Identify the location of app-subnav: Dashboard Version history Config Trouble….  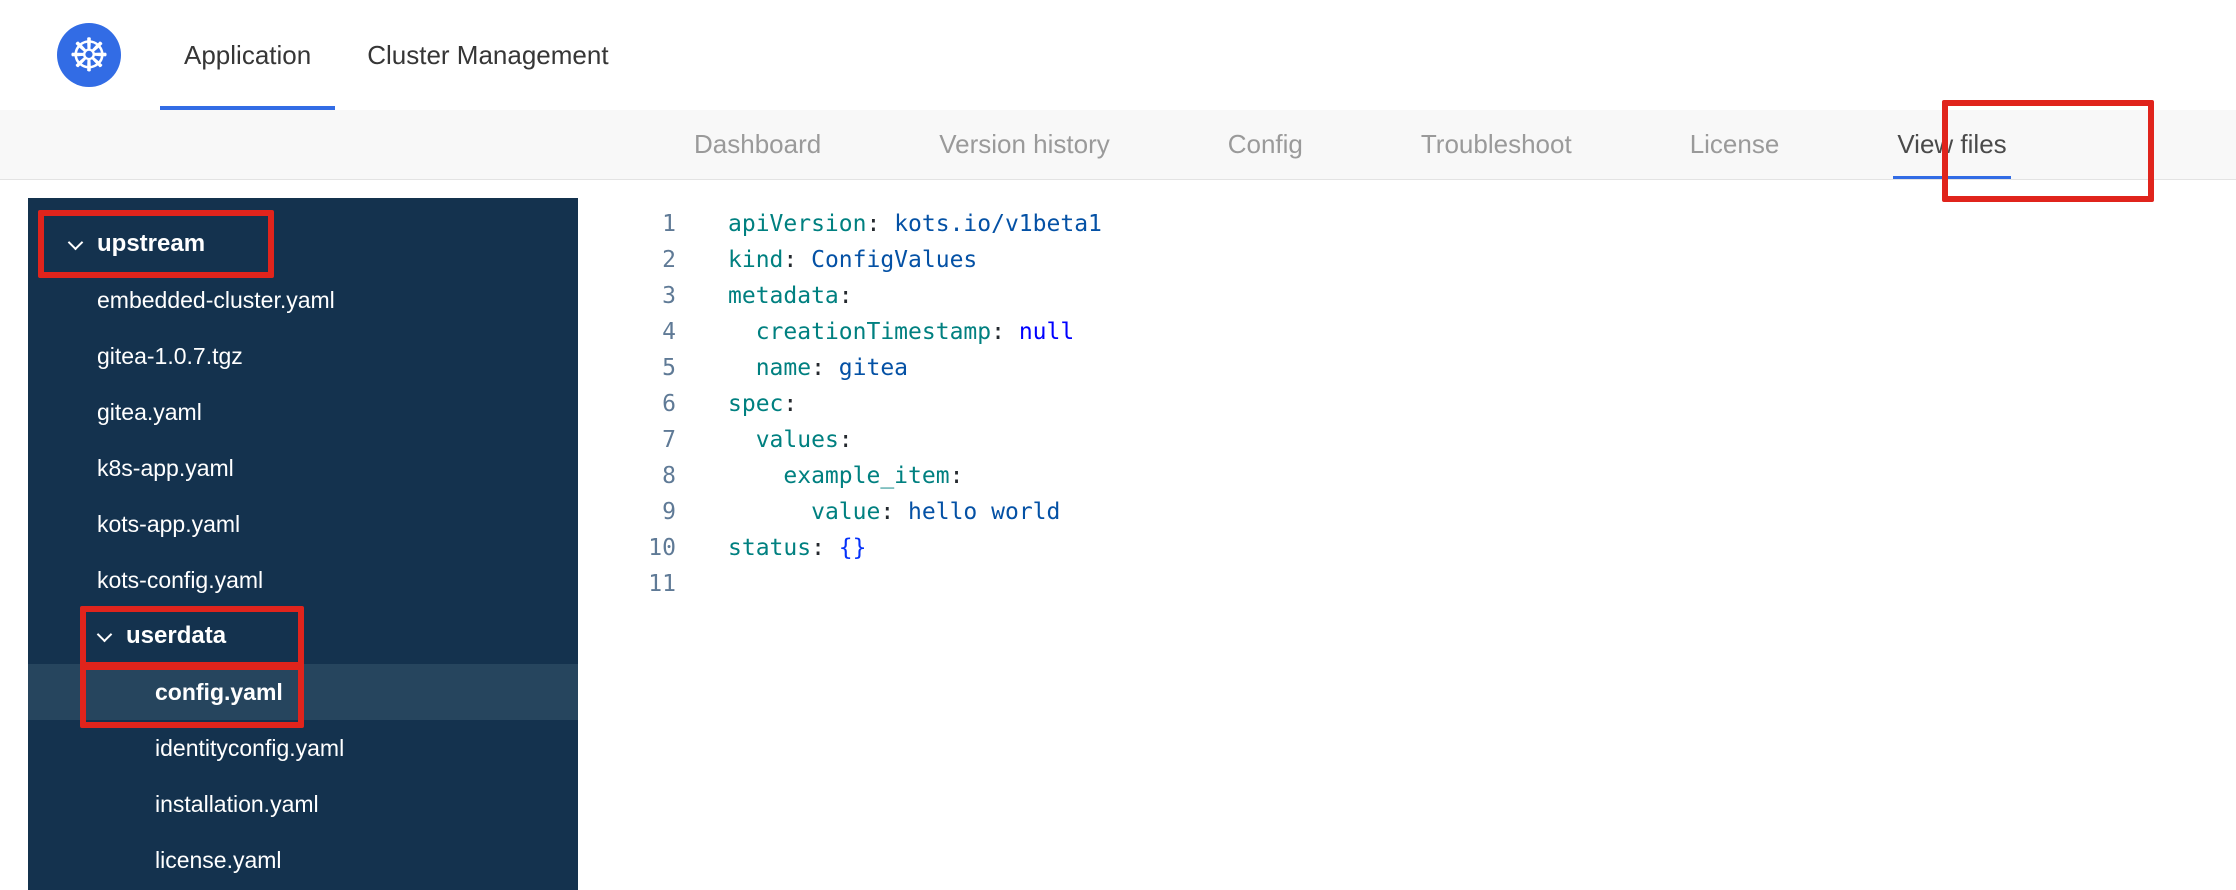
(1118, 145).